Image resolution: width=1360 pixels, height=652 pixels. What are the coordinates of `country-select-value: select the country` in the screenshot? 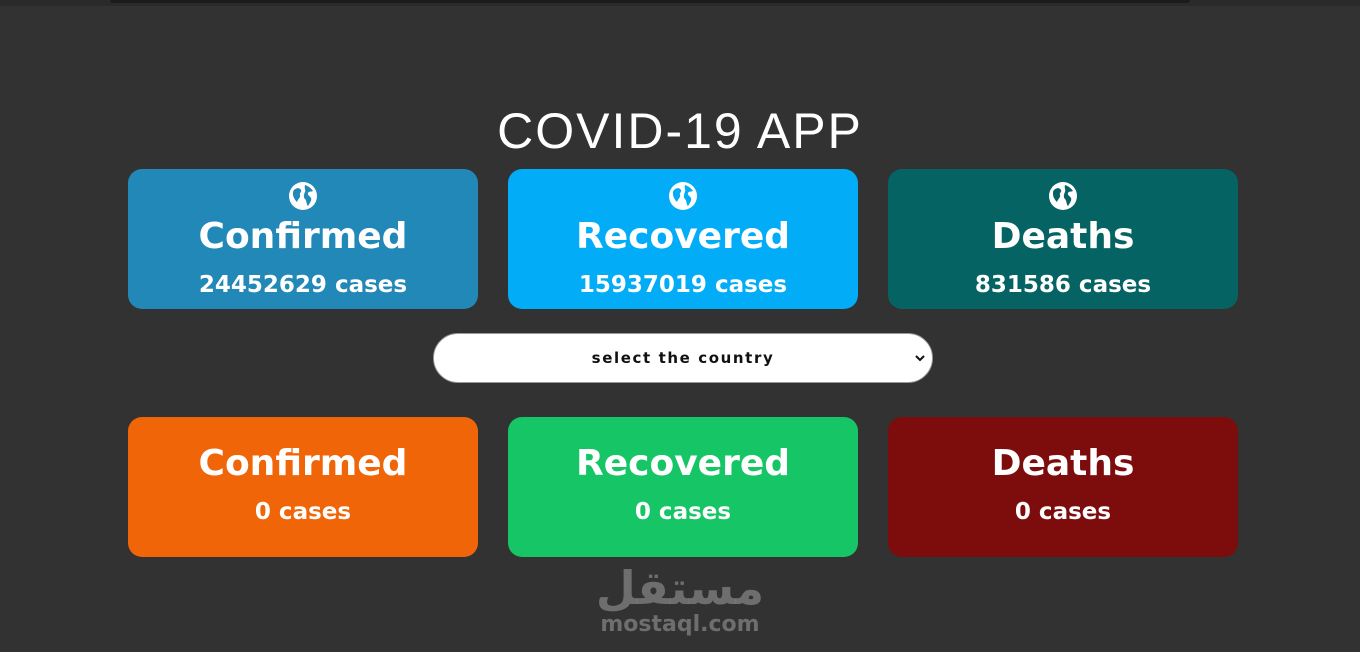 It's located at (683, 358).